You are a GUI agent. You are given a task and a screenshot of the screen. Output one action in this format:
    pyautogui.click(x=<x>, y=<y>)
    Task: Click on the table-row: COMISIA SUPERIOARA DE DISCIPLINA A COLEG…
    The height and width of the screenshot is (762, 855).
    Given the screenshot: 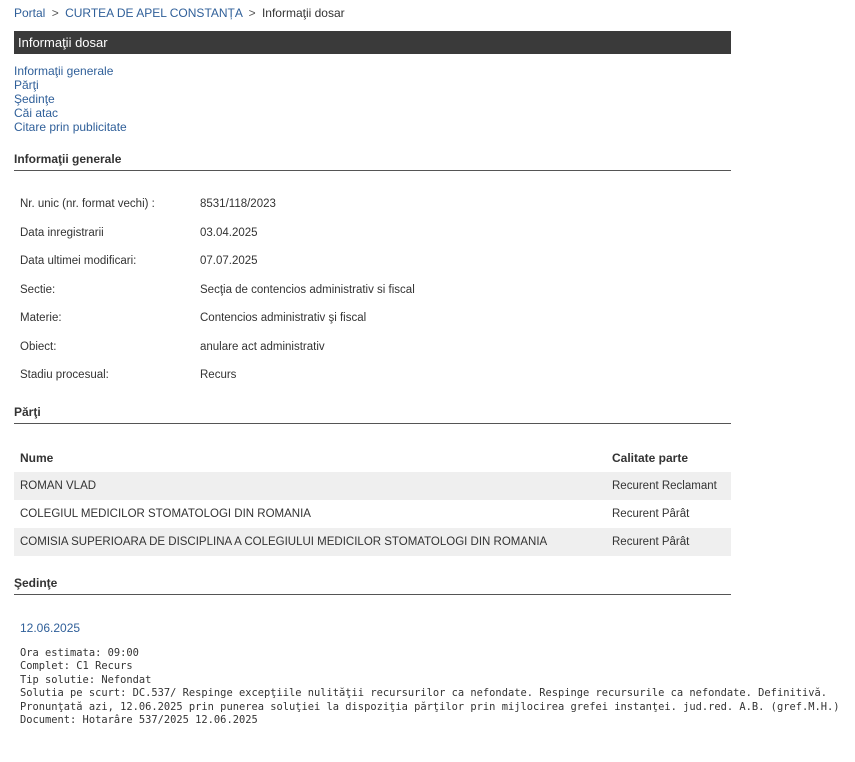 What is the action you would take?
    pyautogui.click(x=372, y=542)
    